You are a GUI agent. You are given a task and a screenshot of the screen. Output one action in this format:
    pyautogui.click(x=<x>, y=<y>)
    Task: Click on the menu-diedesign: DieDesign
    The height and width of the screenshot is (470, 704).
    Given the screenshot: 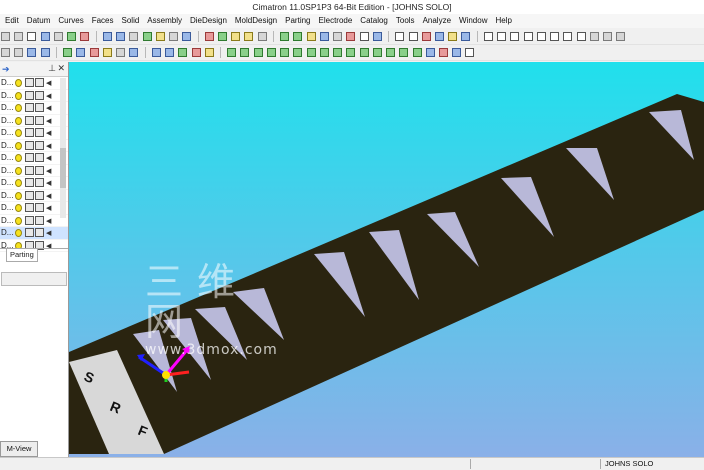 What is the action you would take?
    pyautogui.click(x=208, y=21)
    